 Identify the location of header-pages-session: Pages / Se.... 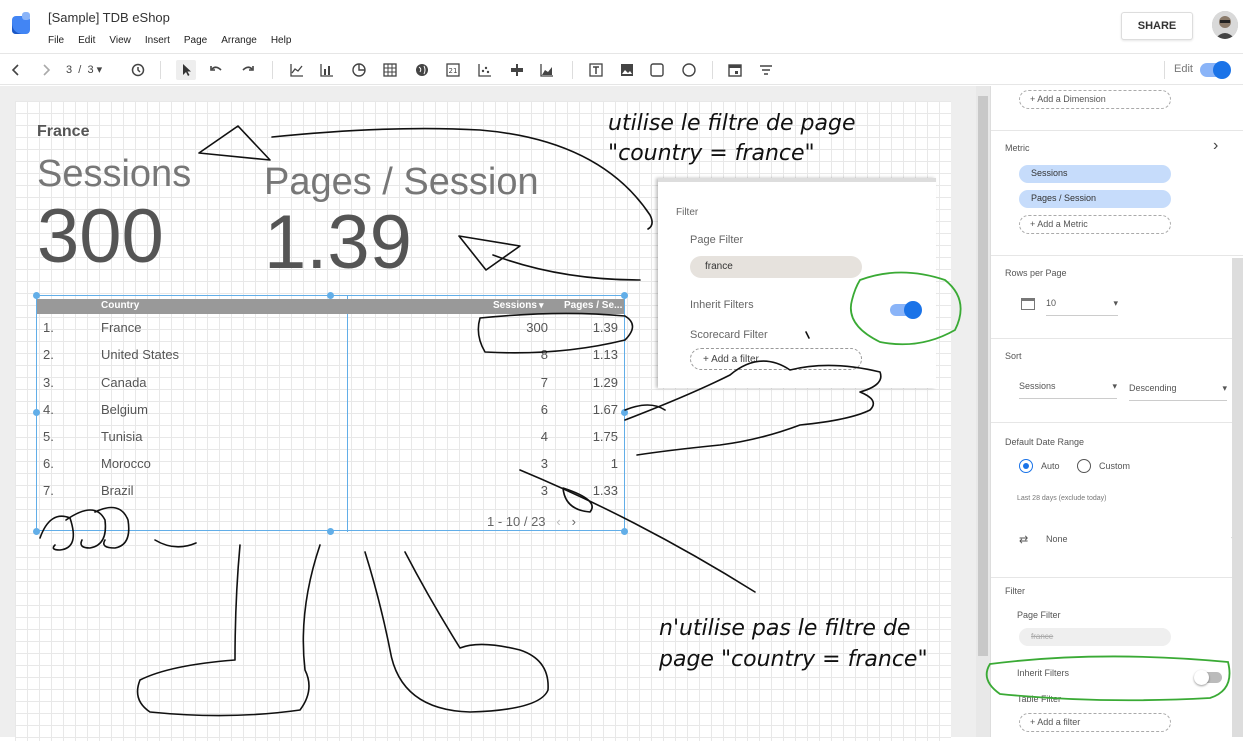
(593, 305).